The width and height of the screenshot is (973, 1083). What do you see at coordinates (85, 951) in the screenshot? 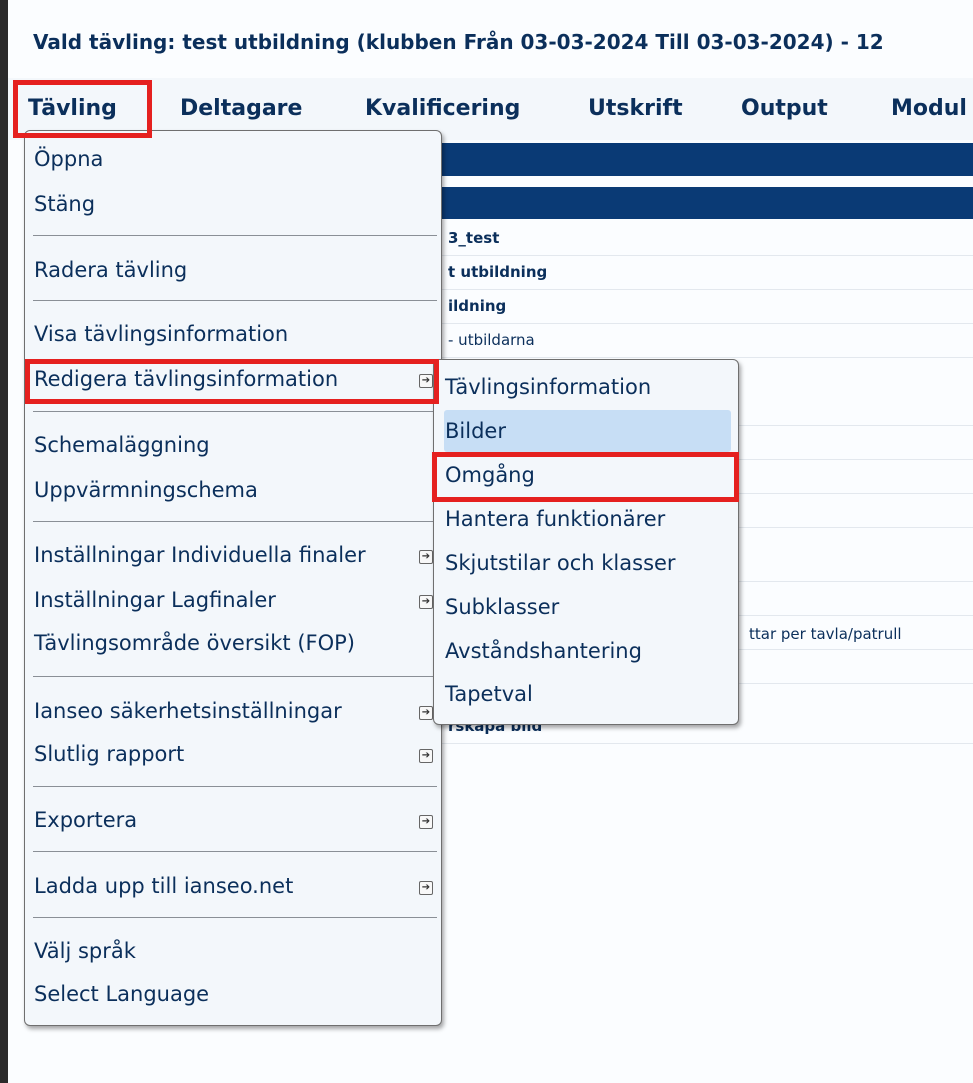
I see `menu-item-valj-sprak: Välj språk` at bounding box center [85, 951].